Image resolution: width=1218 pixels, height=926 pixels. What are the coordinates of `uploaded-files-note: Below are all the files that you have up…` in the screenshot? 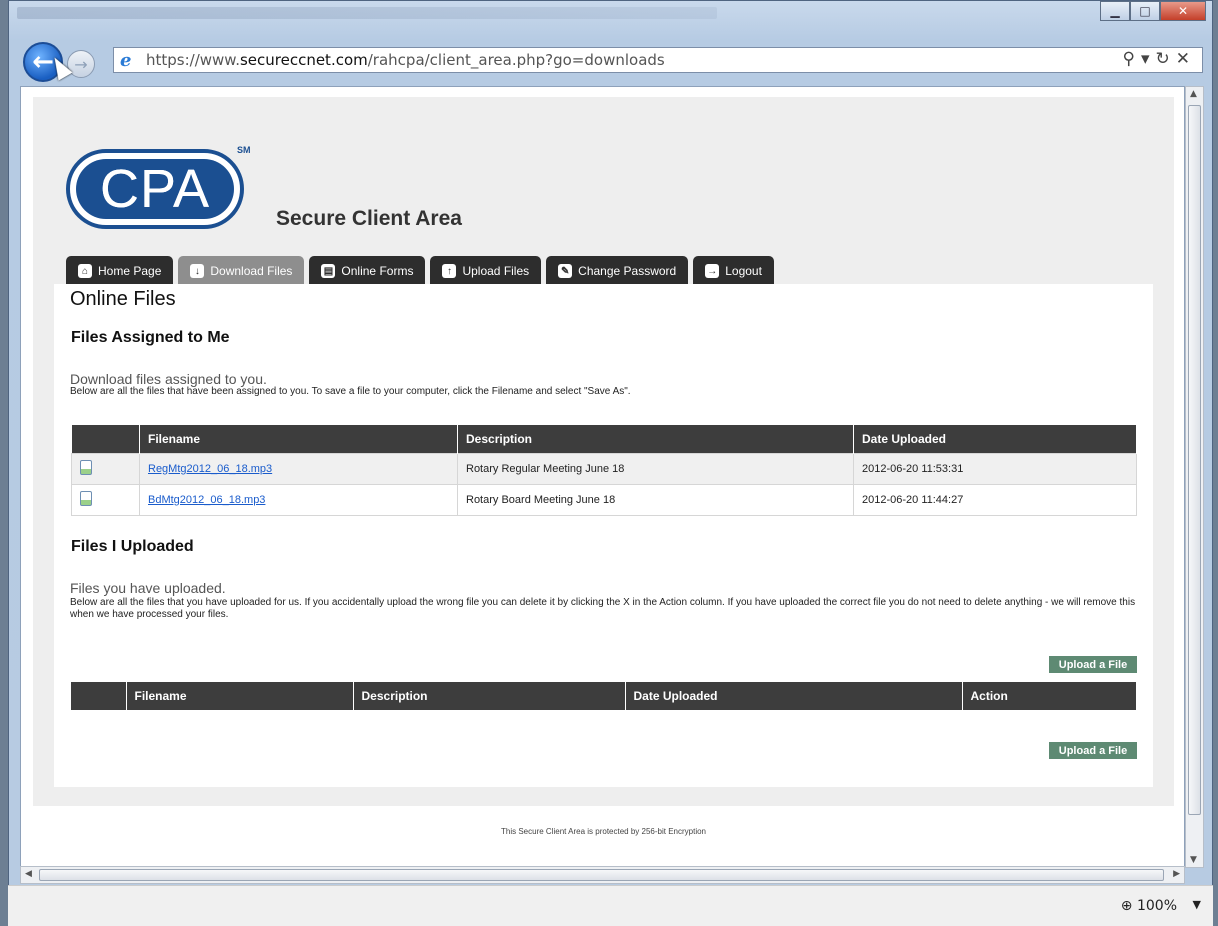 It's located at (603, 608).